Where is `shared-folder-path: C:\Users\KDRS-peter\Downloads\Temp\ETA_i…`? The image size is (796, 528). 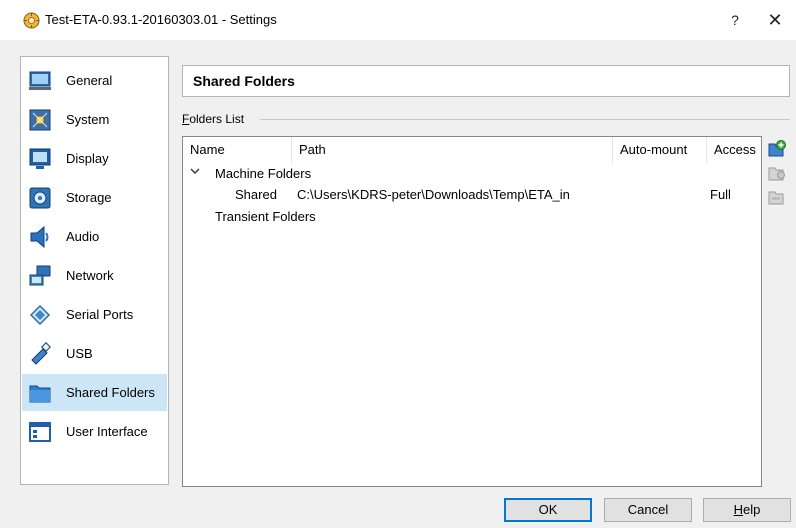 shared-folder-path: C:\Users\KDRS-peter\Downloads\Temp\ETA_i… is located at coordinates (433, 195).